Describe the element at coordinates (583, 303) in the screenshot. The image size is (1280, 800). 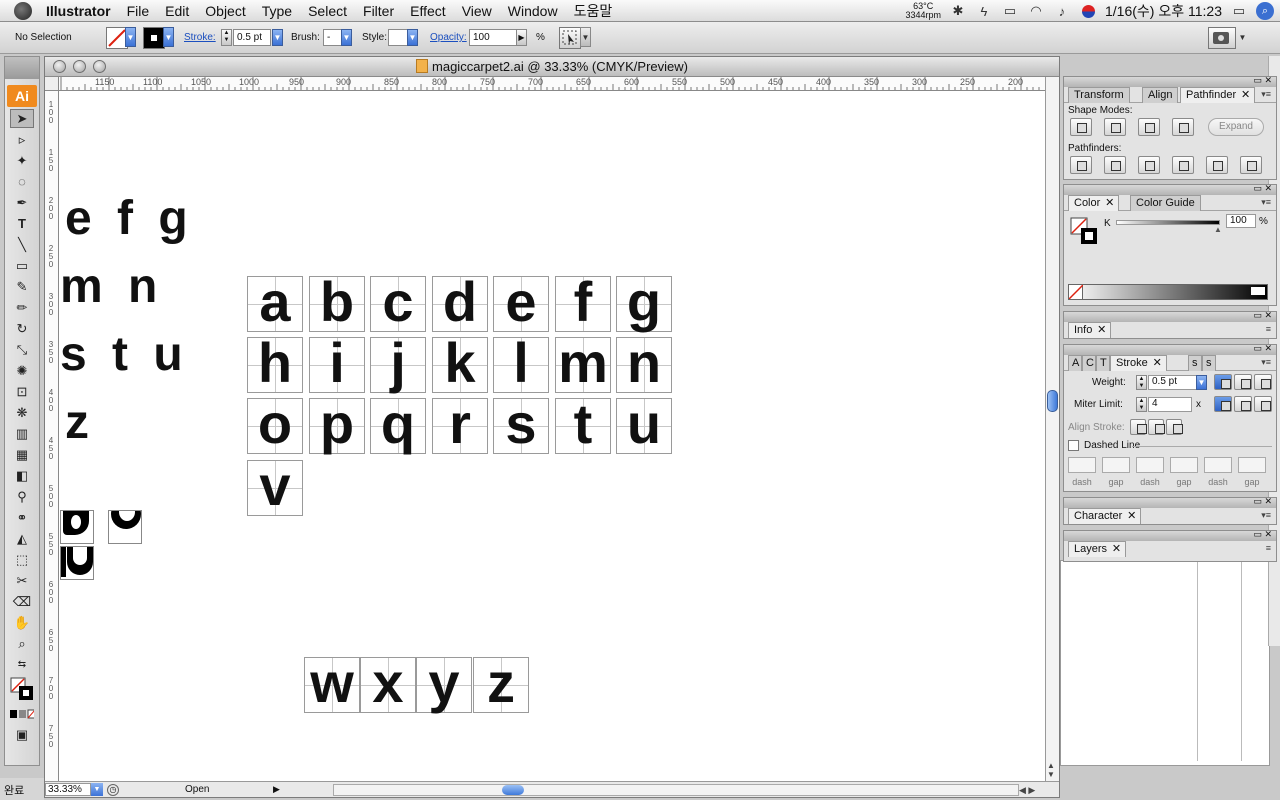
I see `letter-tile: f` at that location.